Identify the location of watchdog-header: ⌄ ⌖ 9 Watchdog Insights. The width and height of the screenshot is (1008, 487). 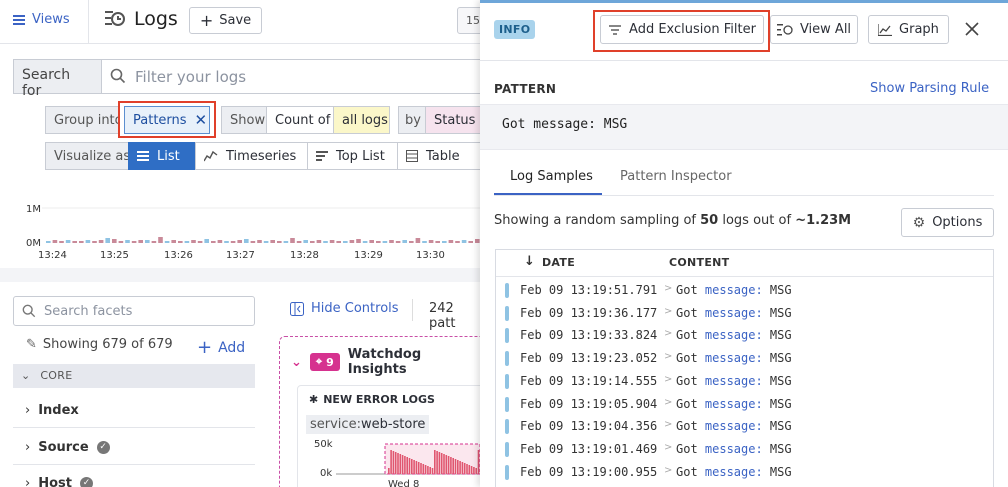
(385, 362).